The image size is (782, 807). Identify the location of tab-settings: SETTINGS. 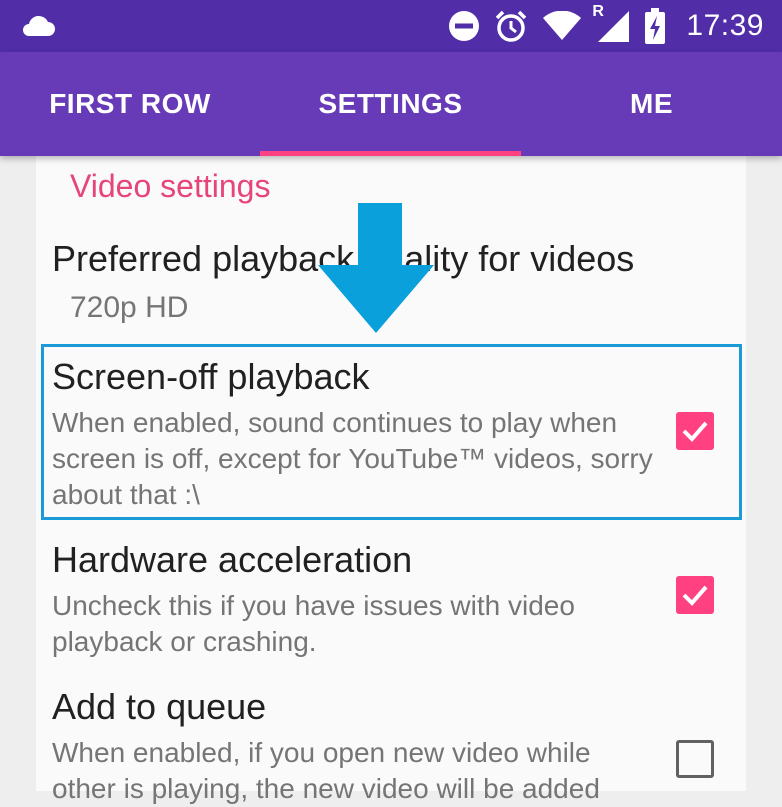
(390, 104).